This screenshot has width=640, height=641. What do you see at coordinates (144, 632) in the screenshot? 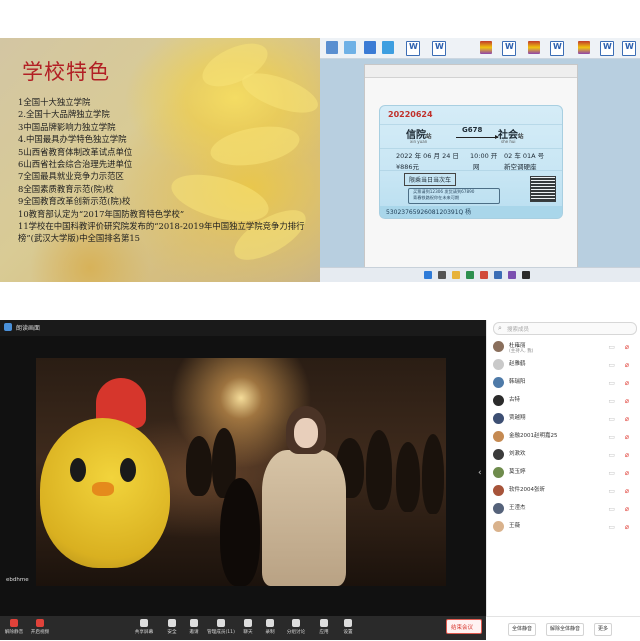
I see `toolbar-button-label: 共享屏幕` at bounding box center [144, 632].